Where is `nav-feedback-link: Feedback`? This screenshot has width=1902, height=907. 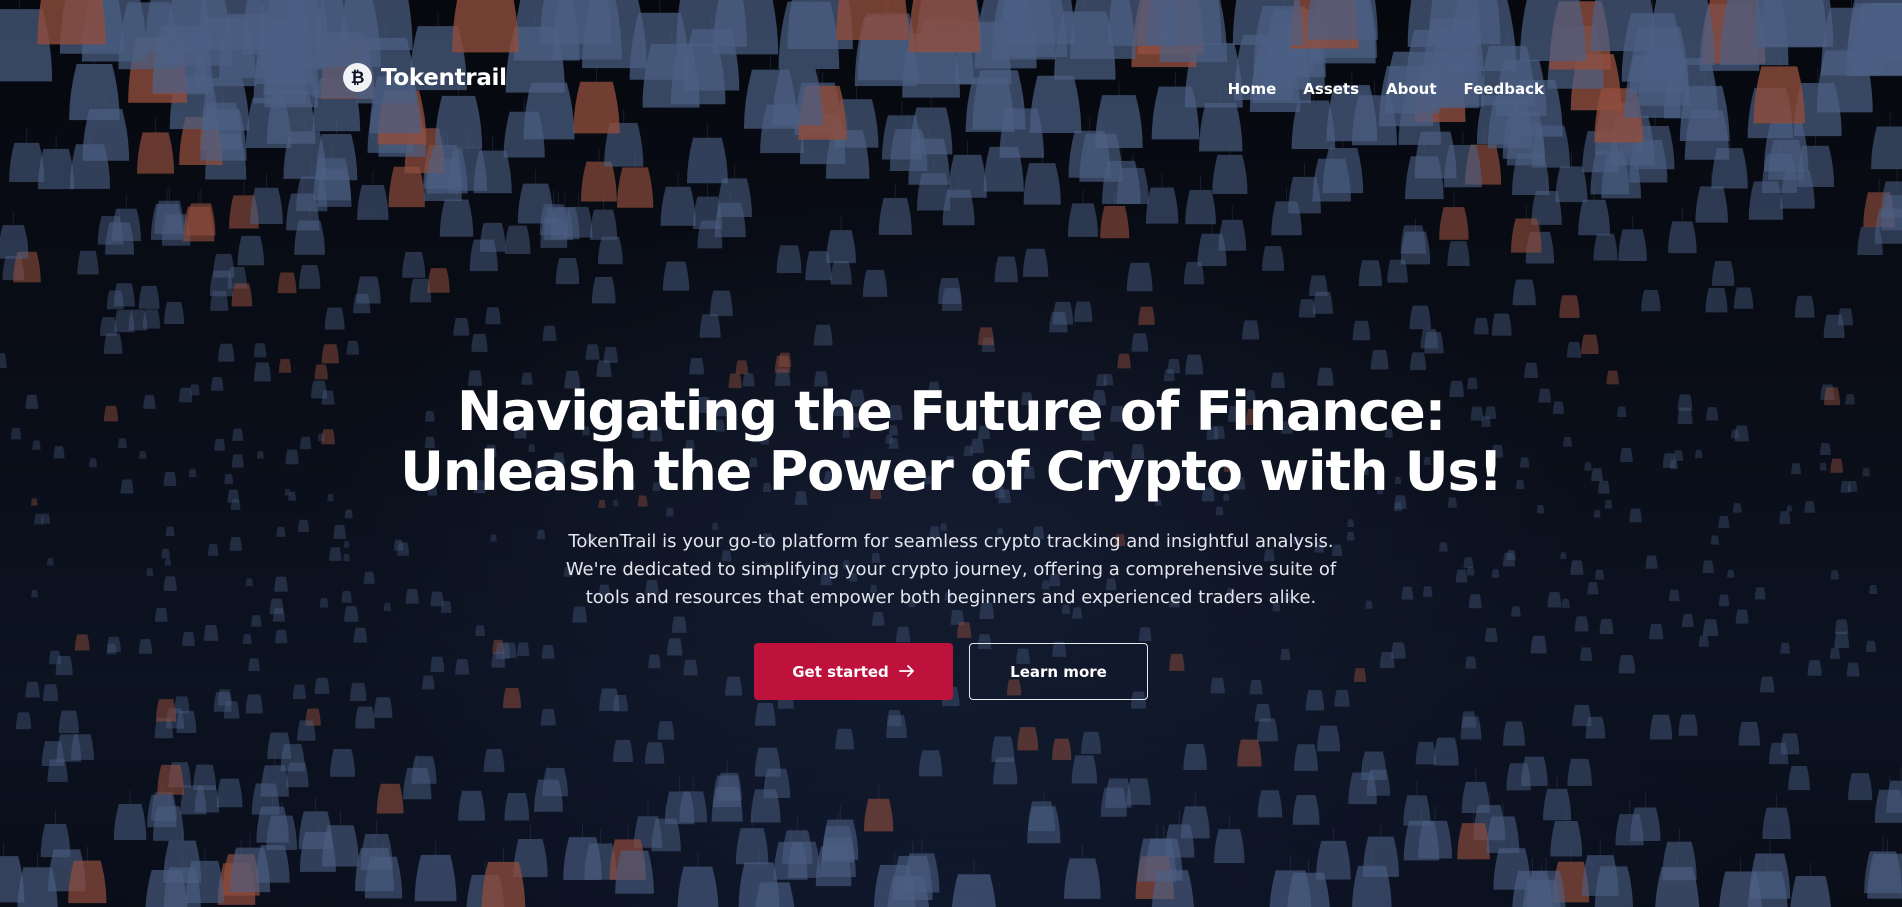
nav-feedback-link: Feedback is located at coordinates (1504, 89).